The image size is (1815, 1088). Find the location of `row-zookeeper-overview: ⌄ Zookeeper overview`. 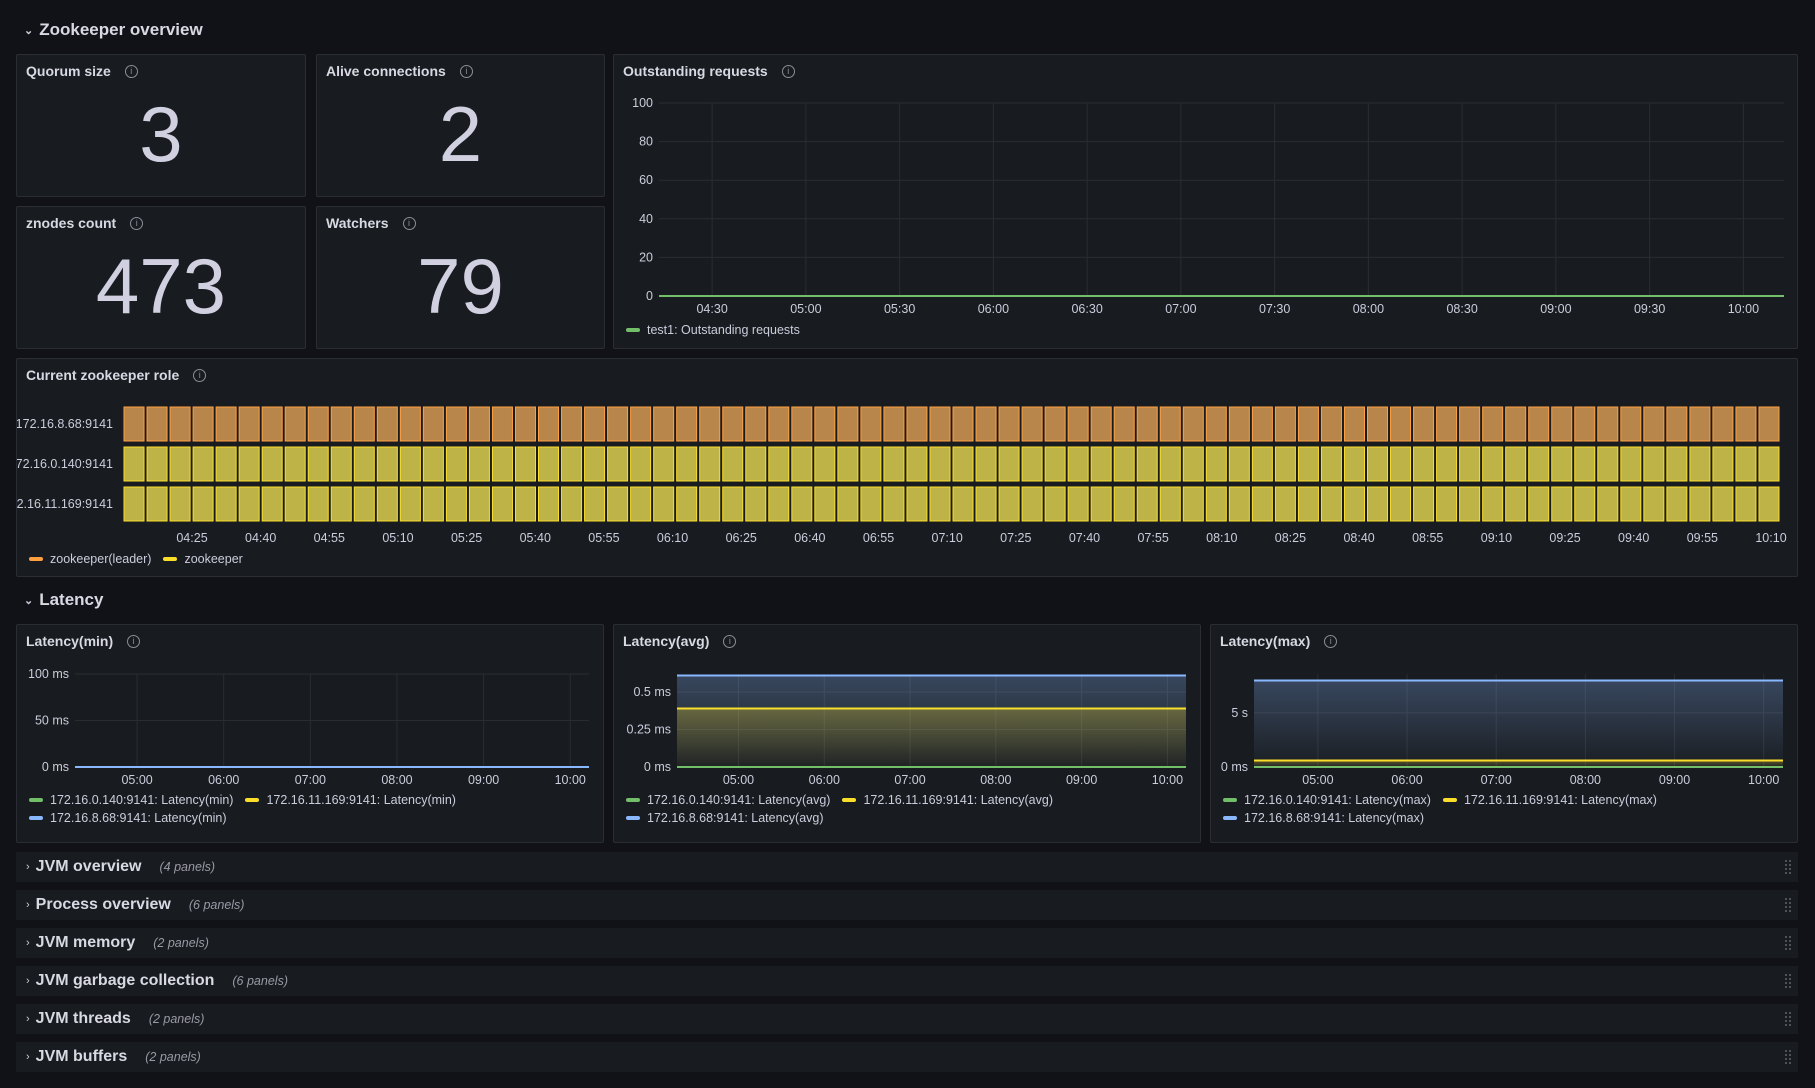

row-zookeeper-overview: ⌄ Zookeeper overview is located at coordinates (113, 30).